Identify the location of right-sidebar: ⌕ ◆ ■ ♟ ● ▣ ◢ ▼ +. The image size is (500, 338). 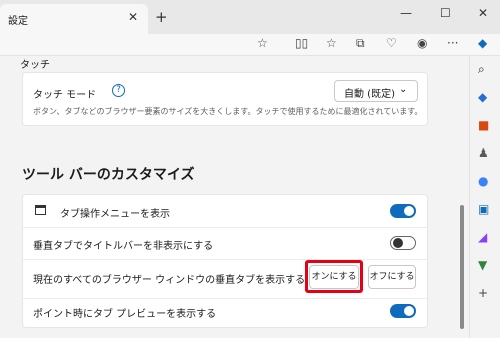
(484, 197).